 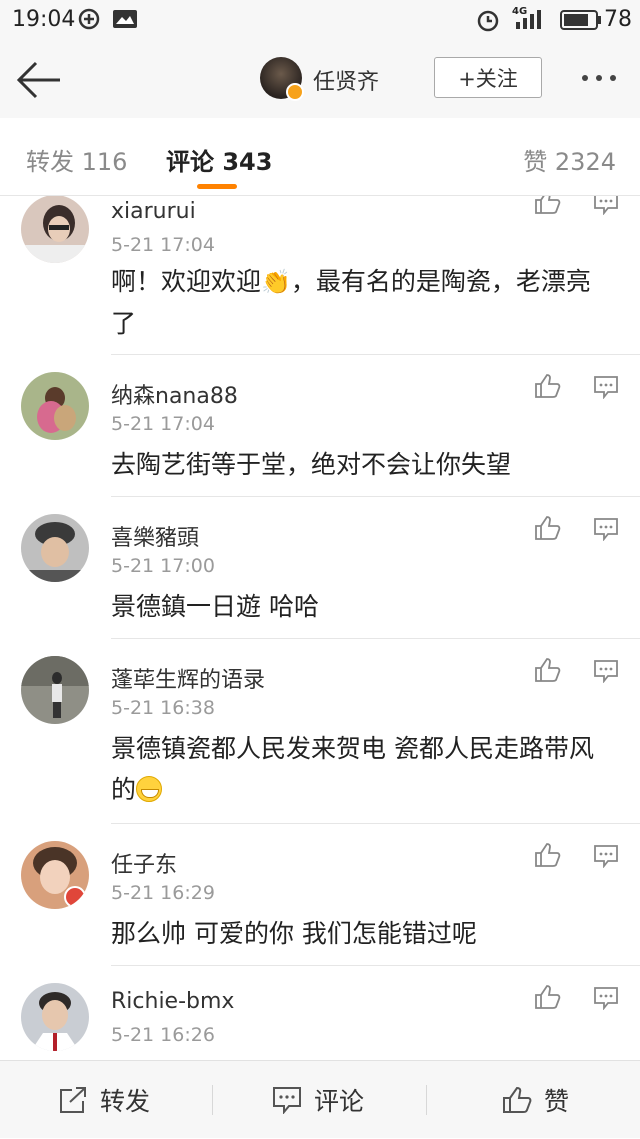 What do you see at coordinates (155, 536) in the screenshot?
I see `commenter-name: 喜樂豬頭` at bounding box center [155, 536].